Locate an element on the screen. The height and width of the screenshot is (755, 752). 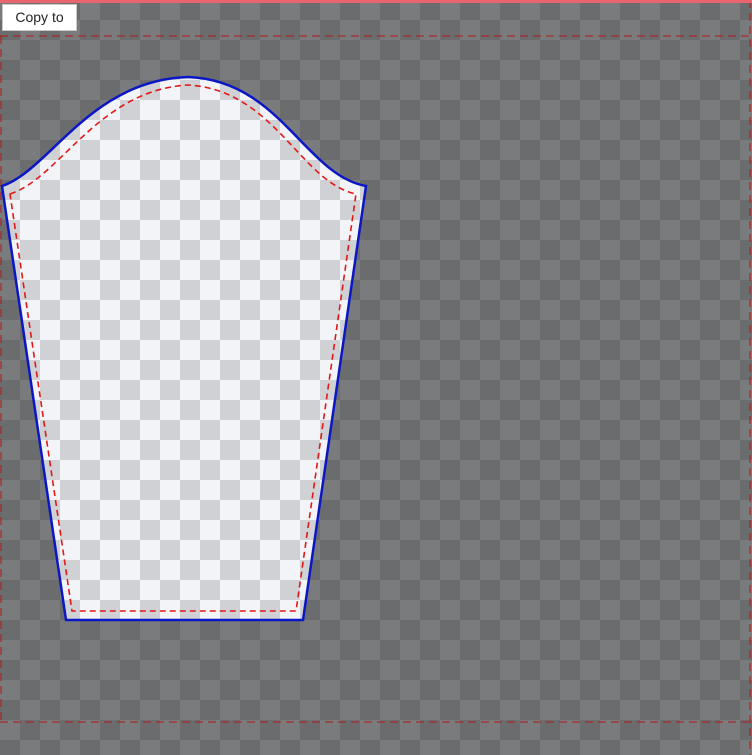
copy-to-button: Copy to is located at coordinates (39, 17).